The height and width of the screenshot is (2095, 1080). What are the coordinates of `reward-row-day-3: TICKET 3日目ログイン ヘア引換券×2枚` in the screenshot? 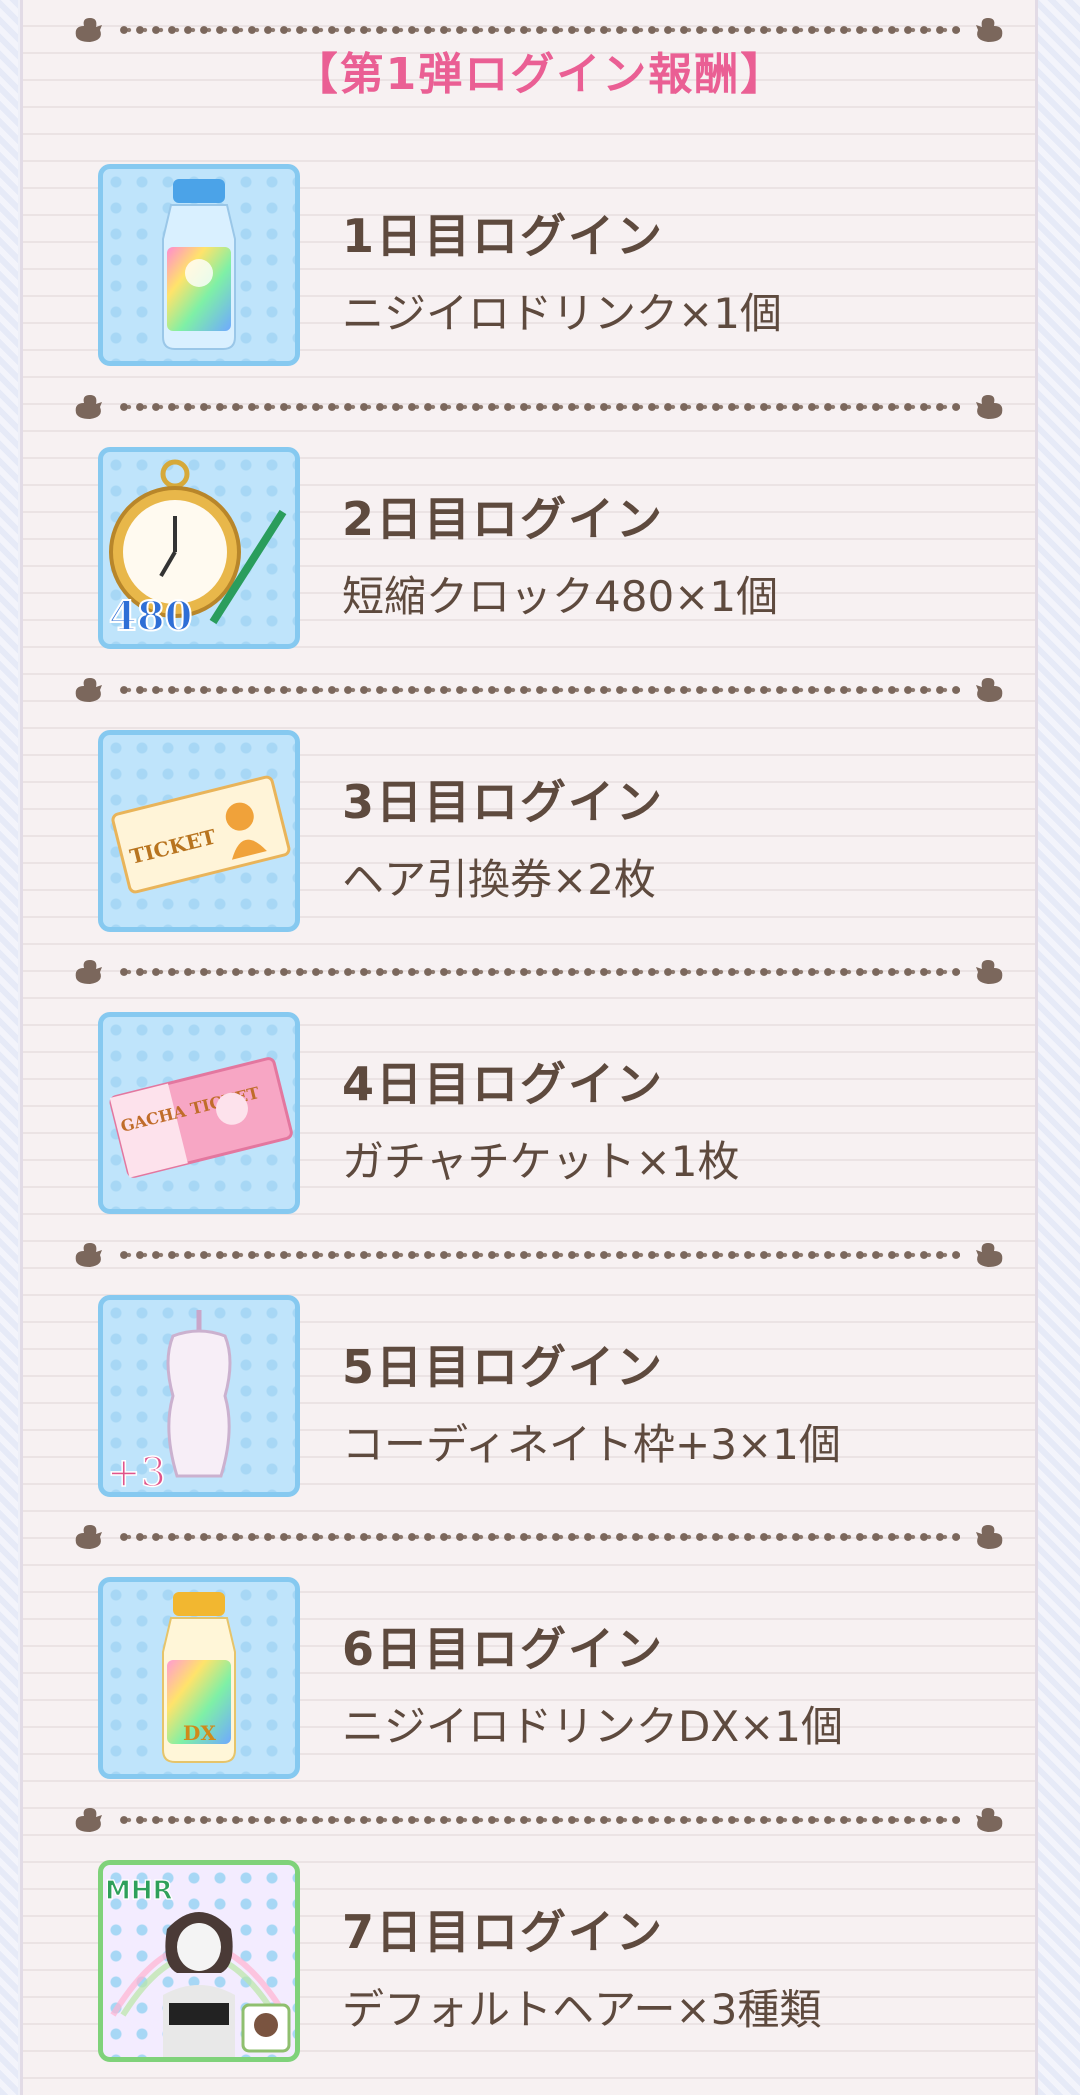 It's located at (548, 833).